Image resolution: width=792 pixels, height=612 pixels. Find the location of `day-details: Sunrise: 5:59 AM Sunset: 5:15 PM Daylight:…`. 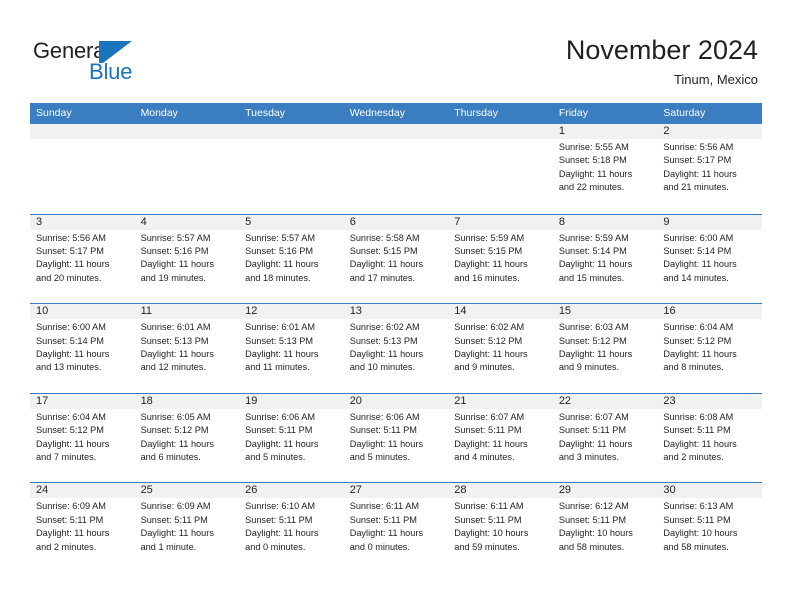

day-details: Sunrise: 5:59 AM Sunset: 5:15 PM Daylight:… is located at coordinates (502, 259).